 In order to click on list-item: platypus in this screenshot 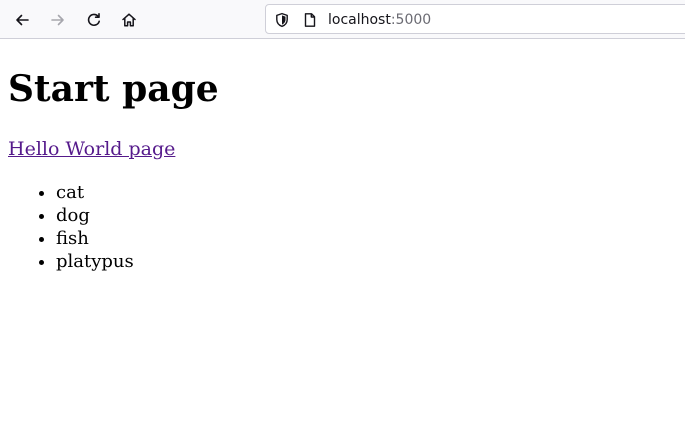, I will do `click(95, 261)`.